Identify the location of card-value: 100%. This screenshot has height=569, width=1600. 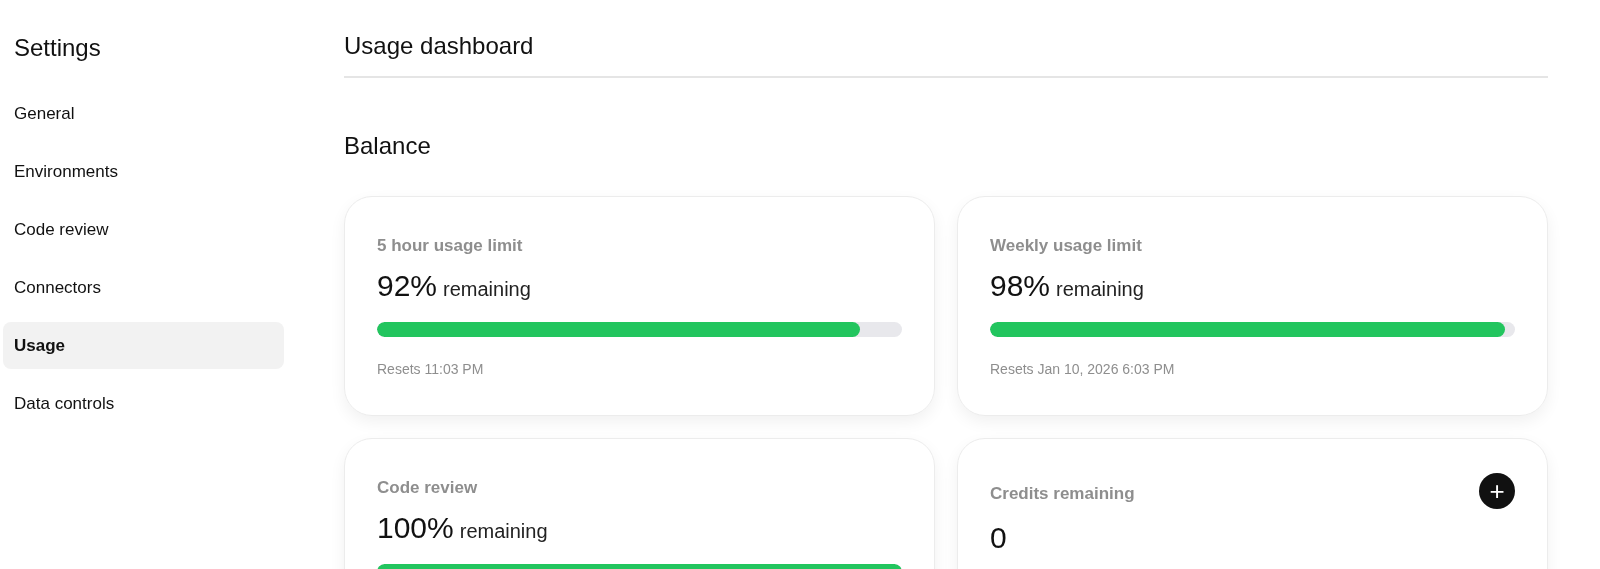
(415, 527).